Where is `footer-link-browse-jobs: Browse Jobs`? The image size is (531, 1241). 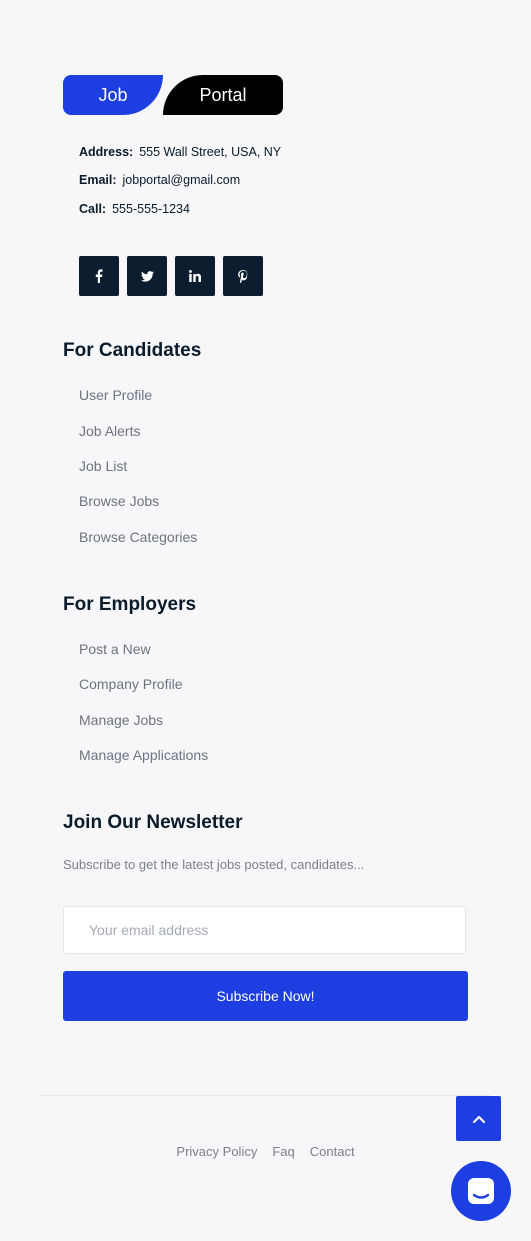 footer-link-browse-jobs: Browse Jobs is located at coordinates (119, 501).